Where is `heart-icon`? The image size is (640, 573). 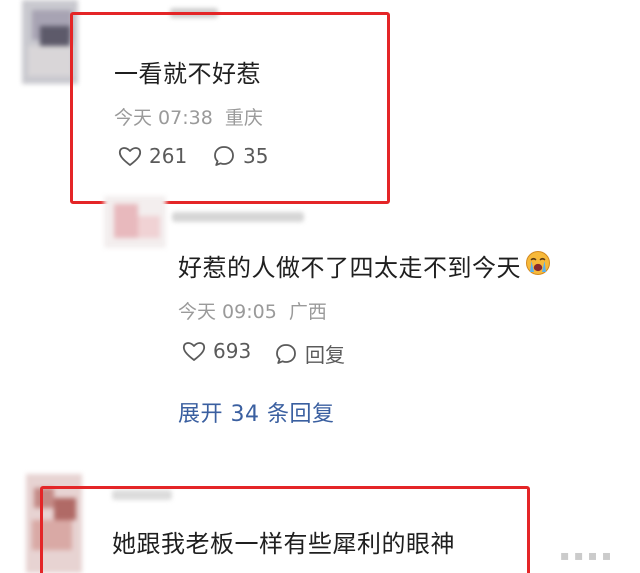 heart-icon is located at coordinates (194, 351).